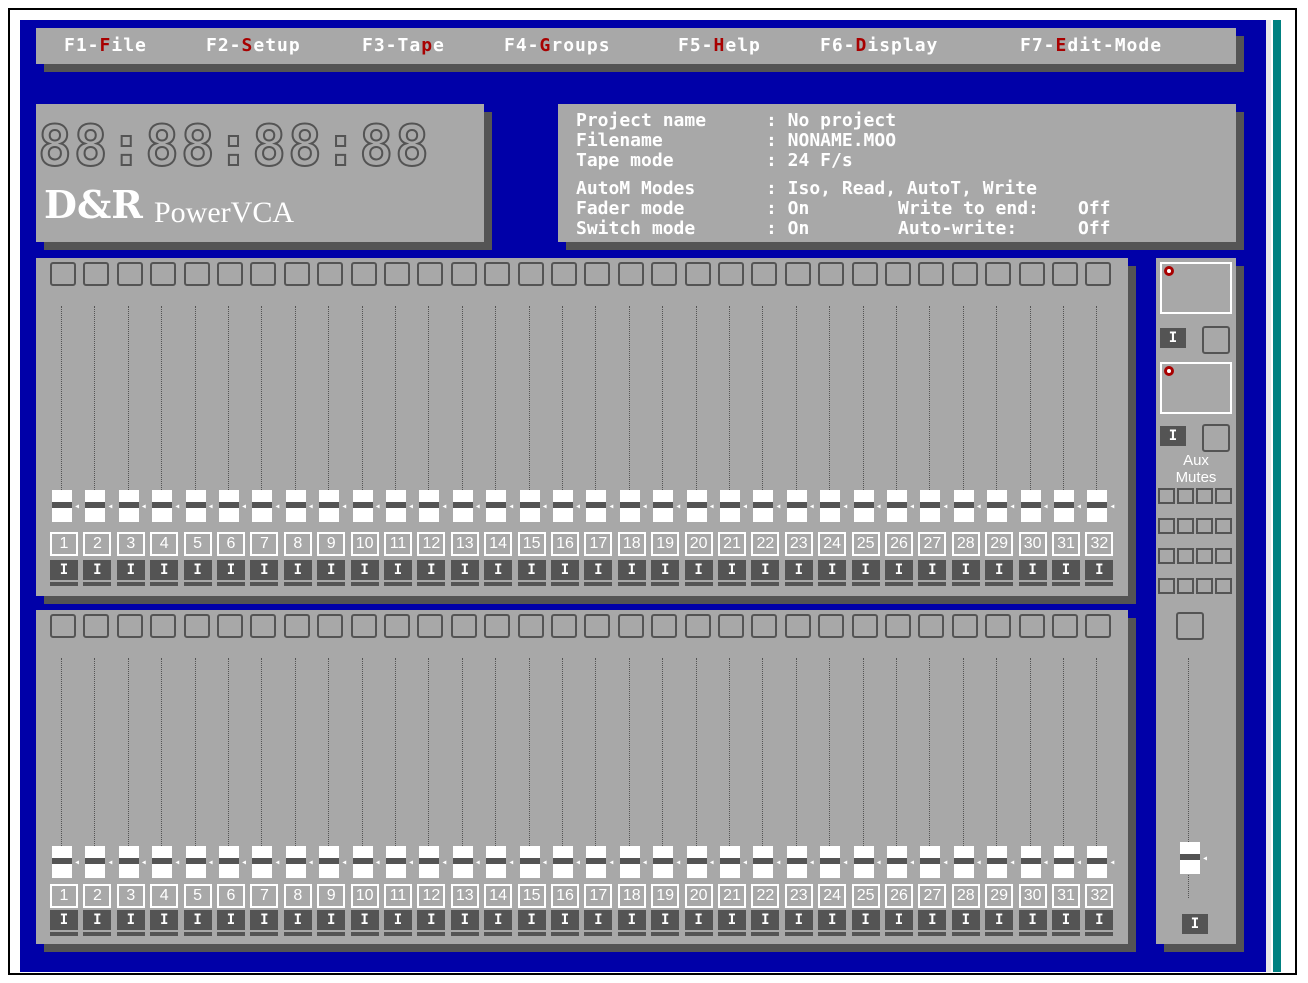 Image resolution: width=1308 pixels, height=983 pixels. Describe the element at coordinates (965, 896) in the screenshot. I see `channel-number-button: 28` at that location.